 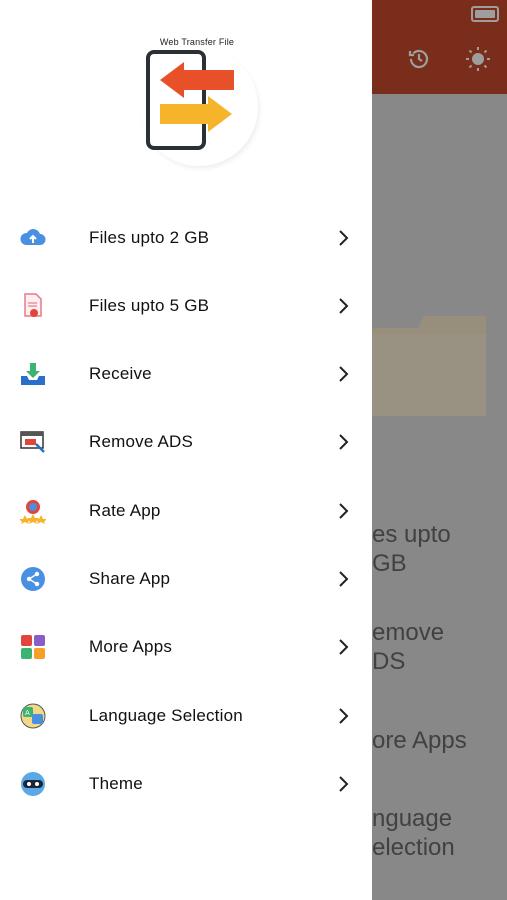 What do you see at coordinates (33, 716) in the screenshot?
I see `language-icon: A` at bounding box center [33, 716].